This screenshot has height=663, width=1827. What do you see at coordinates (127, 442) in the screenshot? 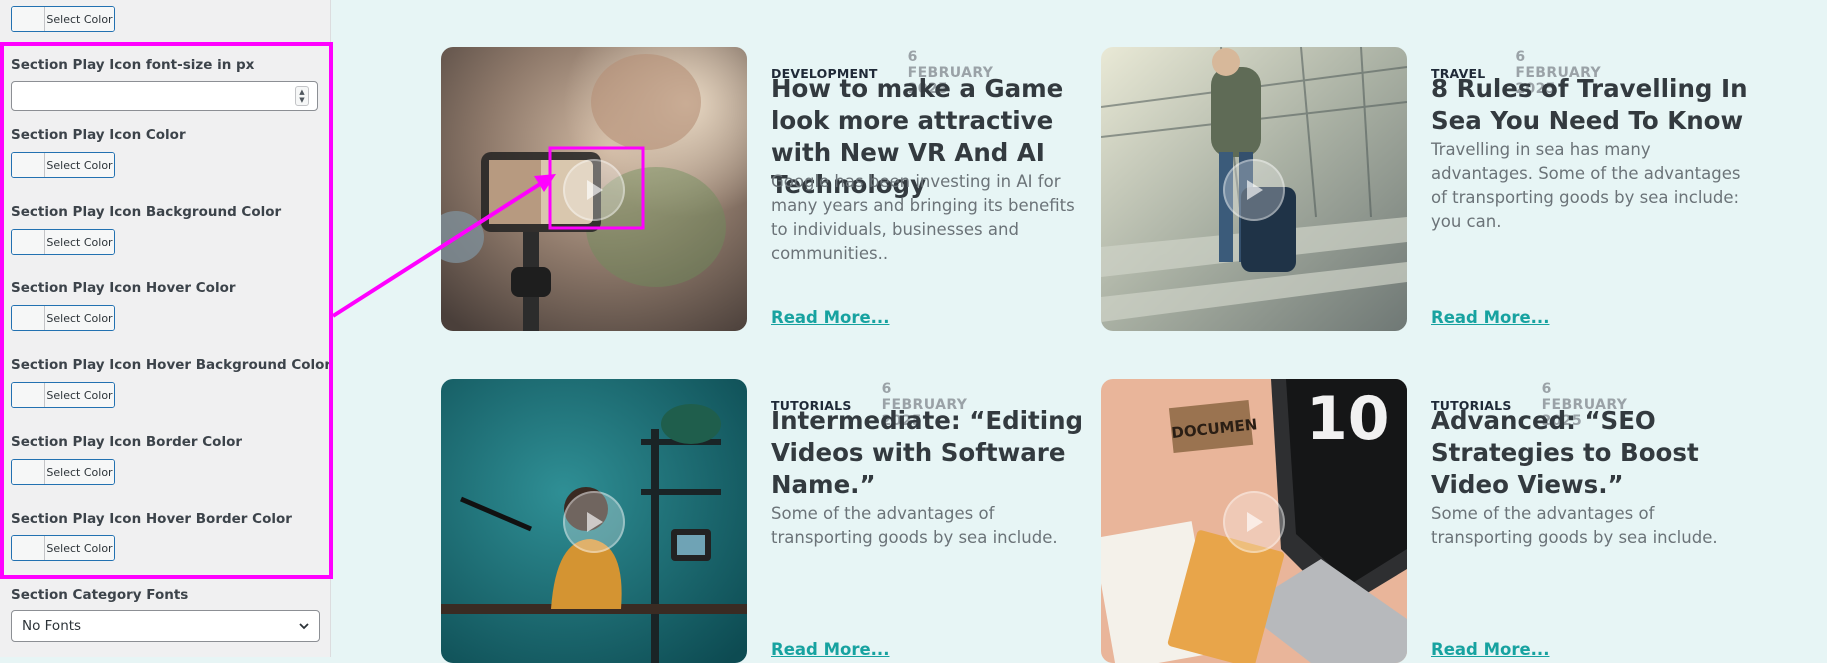
I see `play-icon-border-color-label: Section Play Icon Border Color` at bounding box center [127, 442].